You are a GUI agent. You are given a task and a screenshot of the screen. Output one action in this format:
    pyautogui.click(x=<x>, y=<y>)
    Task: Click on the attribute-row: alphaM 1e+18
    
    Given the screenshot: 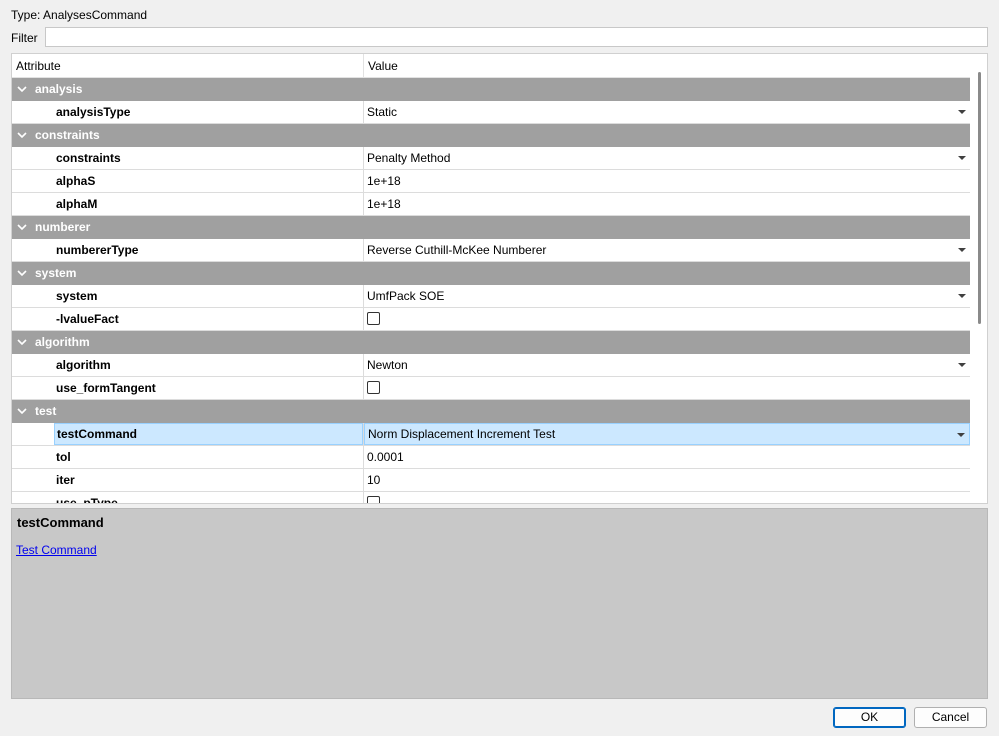 What is the action you would take?
    pyautogui.click(x=491, y=204)
    